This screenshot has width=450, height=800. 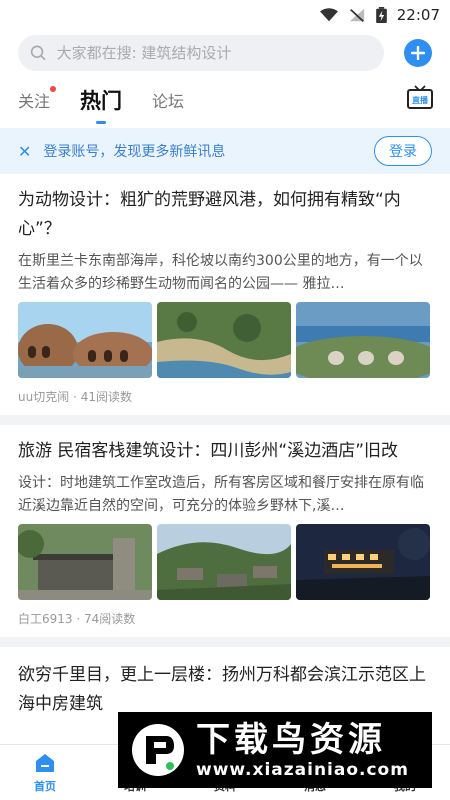 What do you see at coordinates (225, 215) in the screenshot?
I see `article-title: 为动物设计：粗犷的荒野避风港，如何拥有精致“内心”？` at bounding box center [225, 215].